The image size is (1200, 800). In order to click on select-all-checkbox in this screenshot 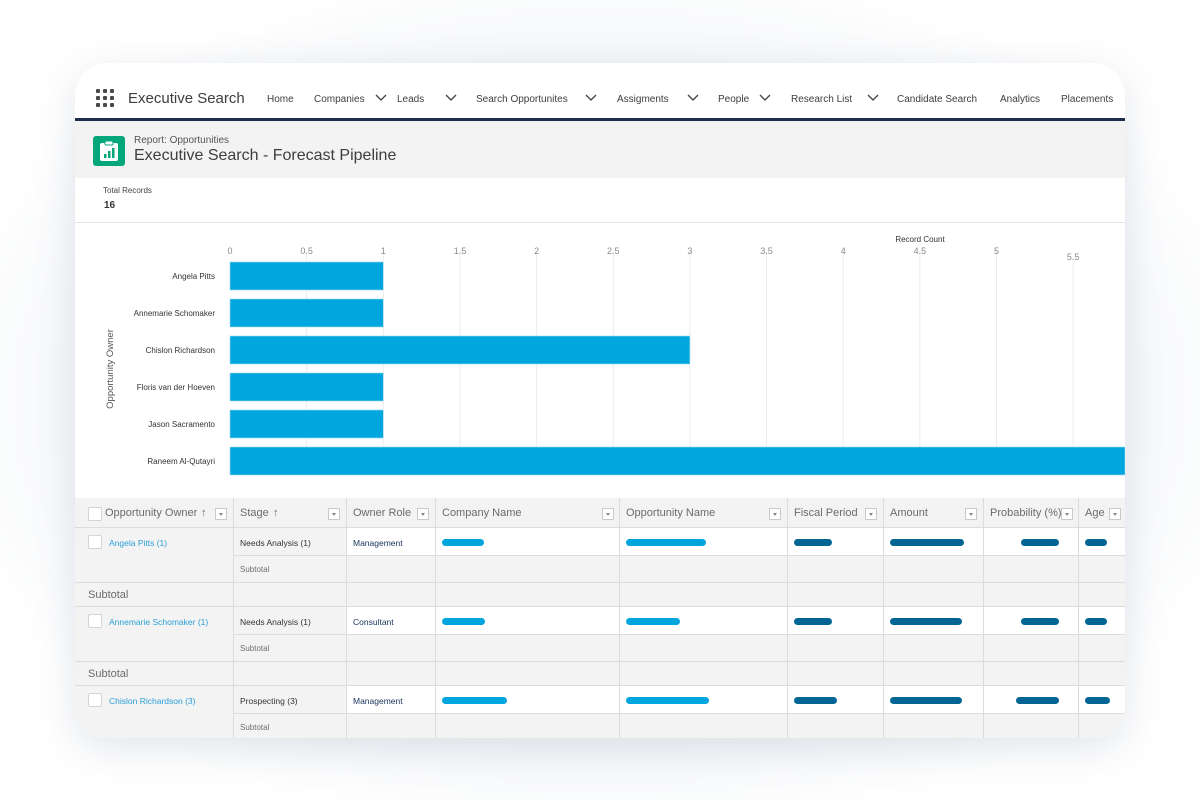, I will do `click(95, 514)`.